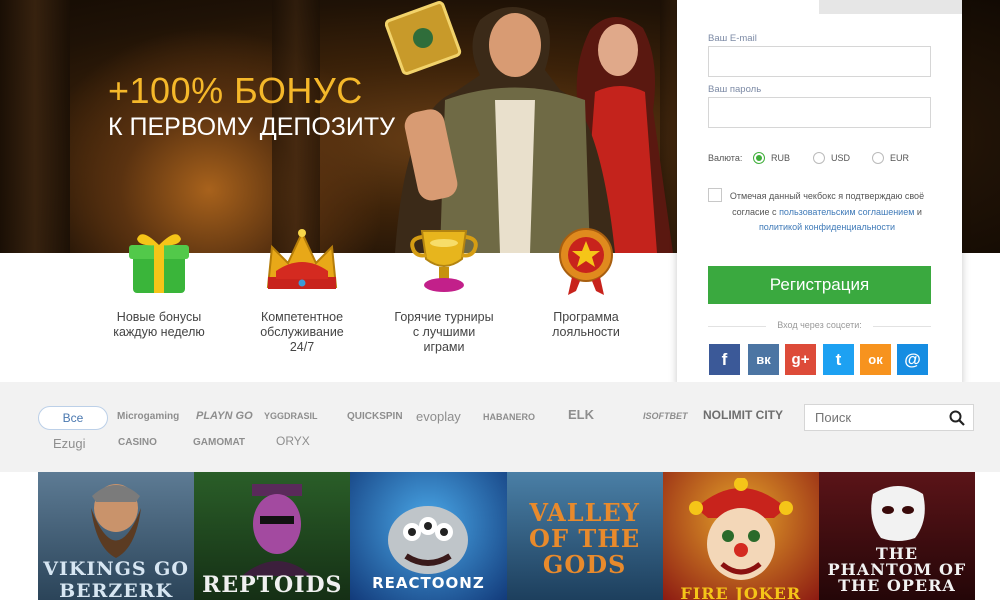 This screenshot has height=600, width=1000. Describe the element at coordinates (665, 416) in the screenshot. I see `provider-isoftbet: ISOFTBET` at that location.